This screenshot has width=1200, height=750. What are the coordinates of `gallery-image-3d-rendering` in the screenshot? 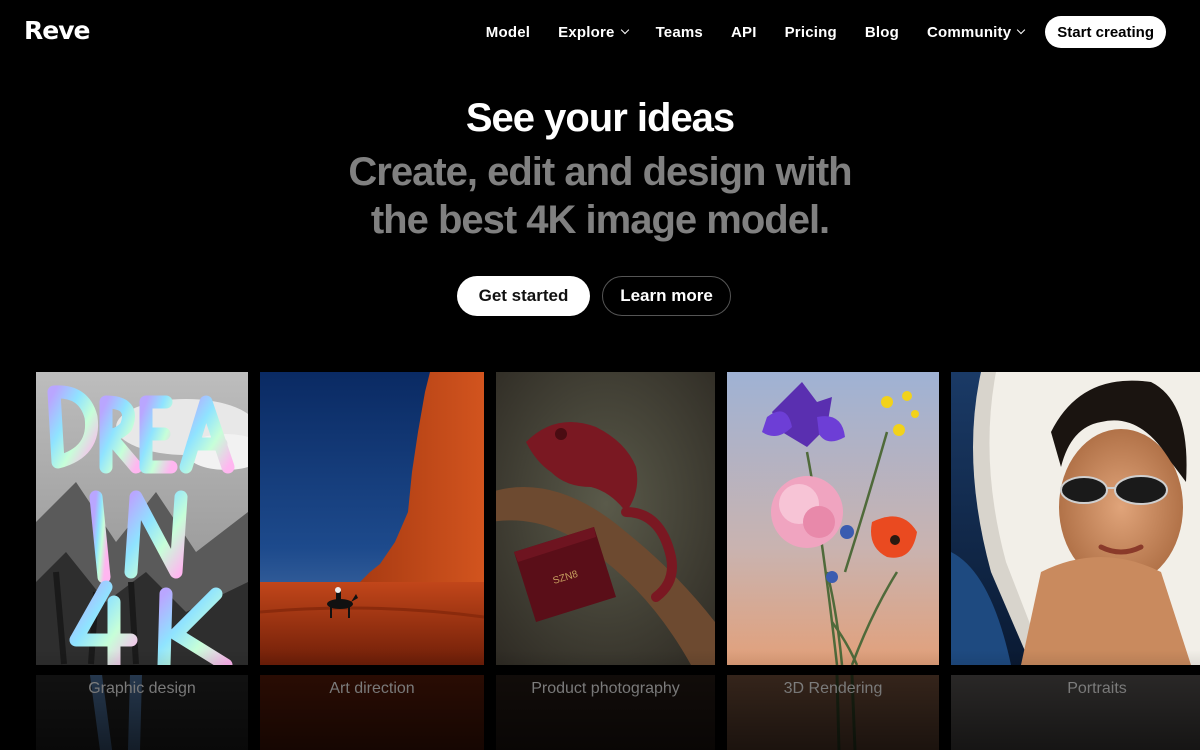 It's located at (833, 518).